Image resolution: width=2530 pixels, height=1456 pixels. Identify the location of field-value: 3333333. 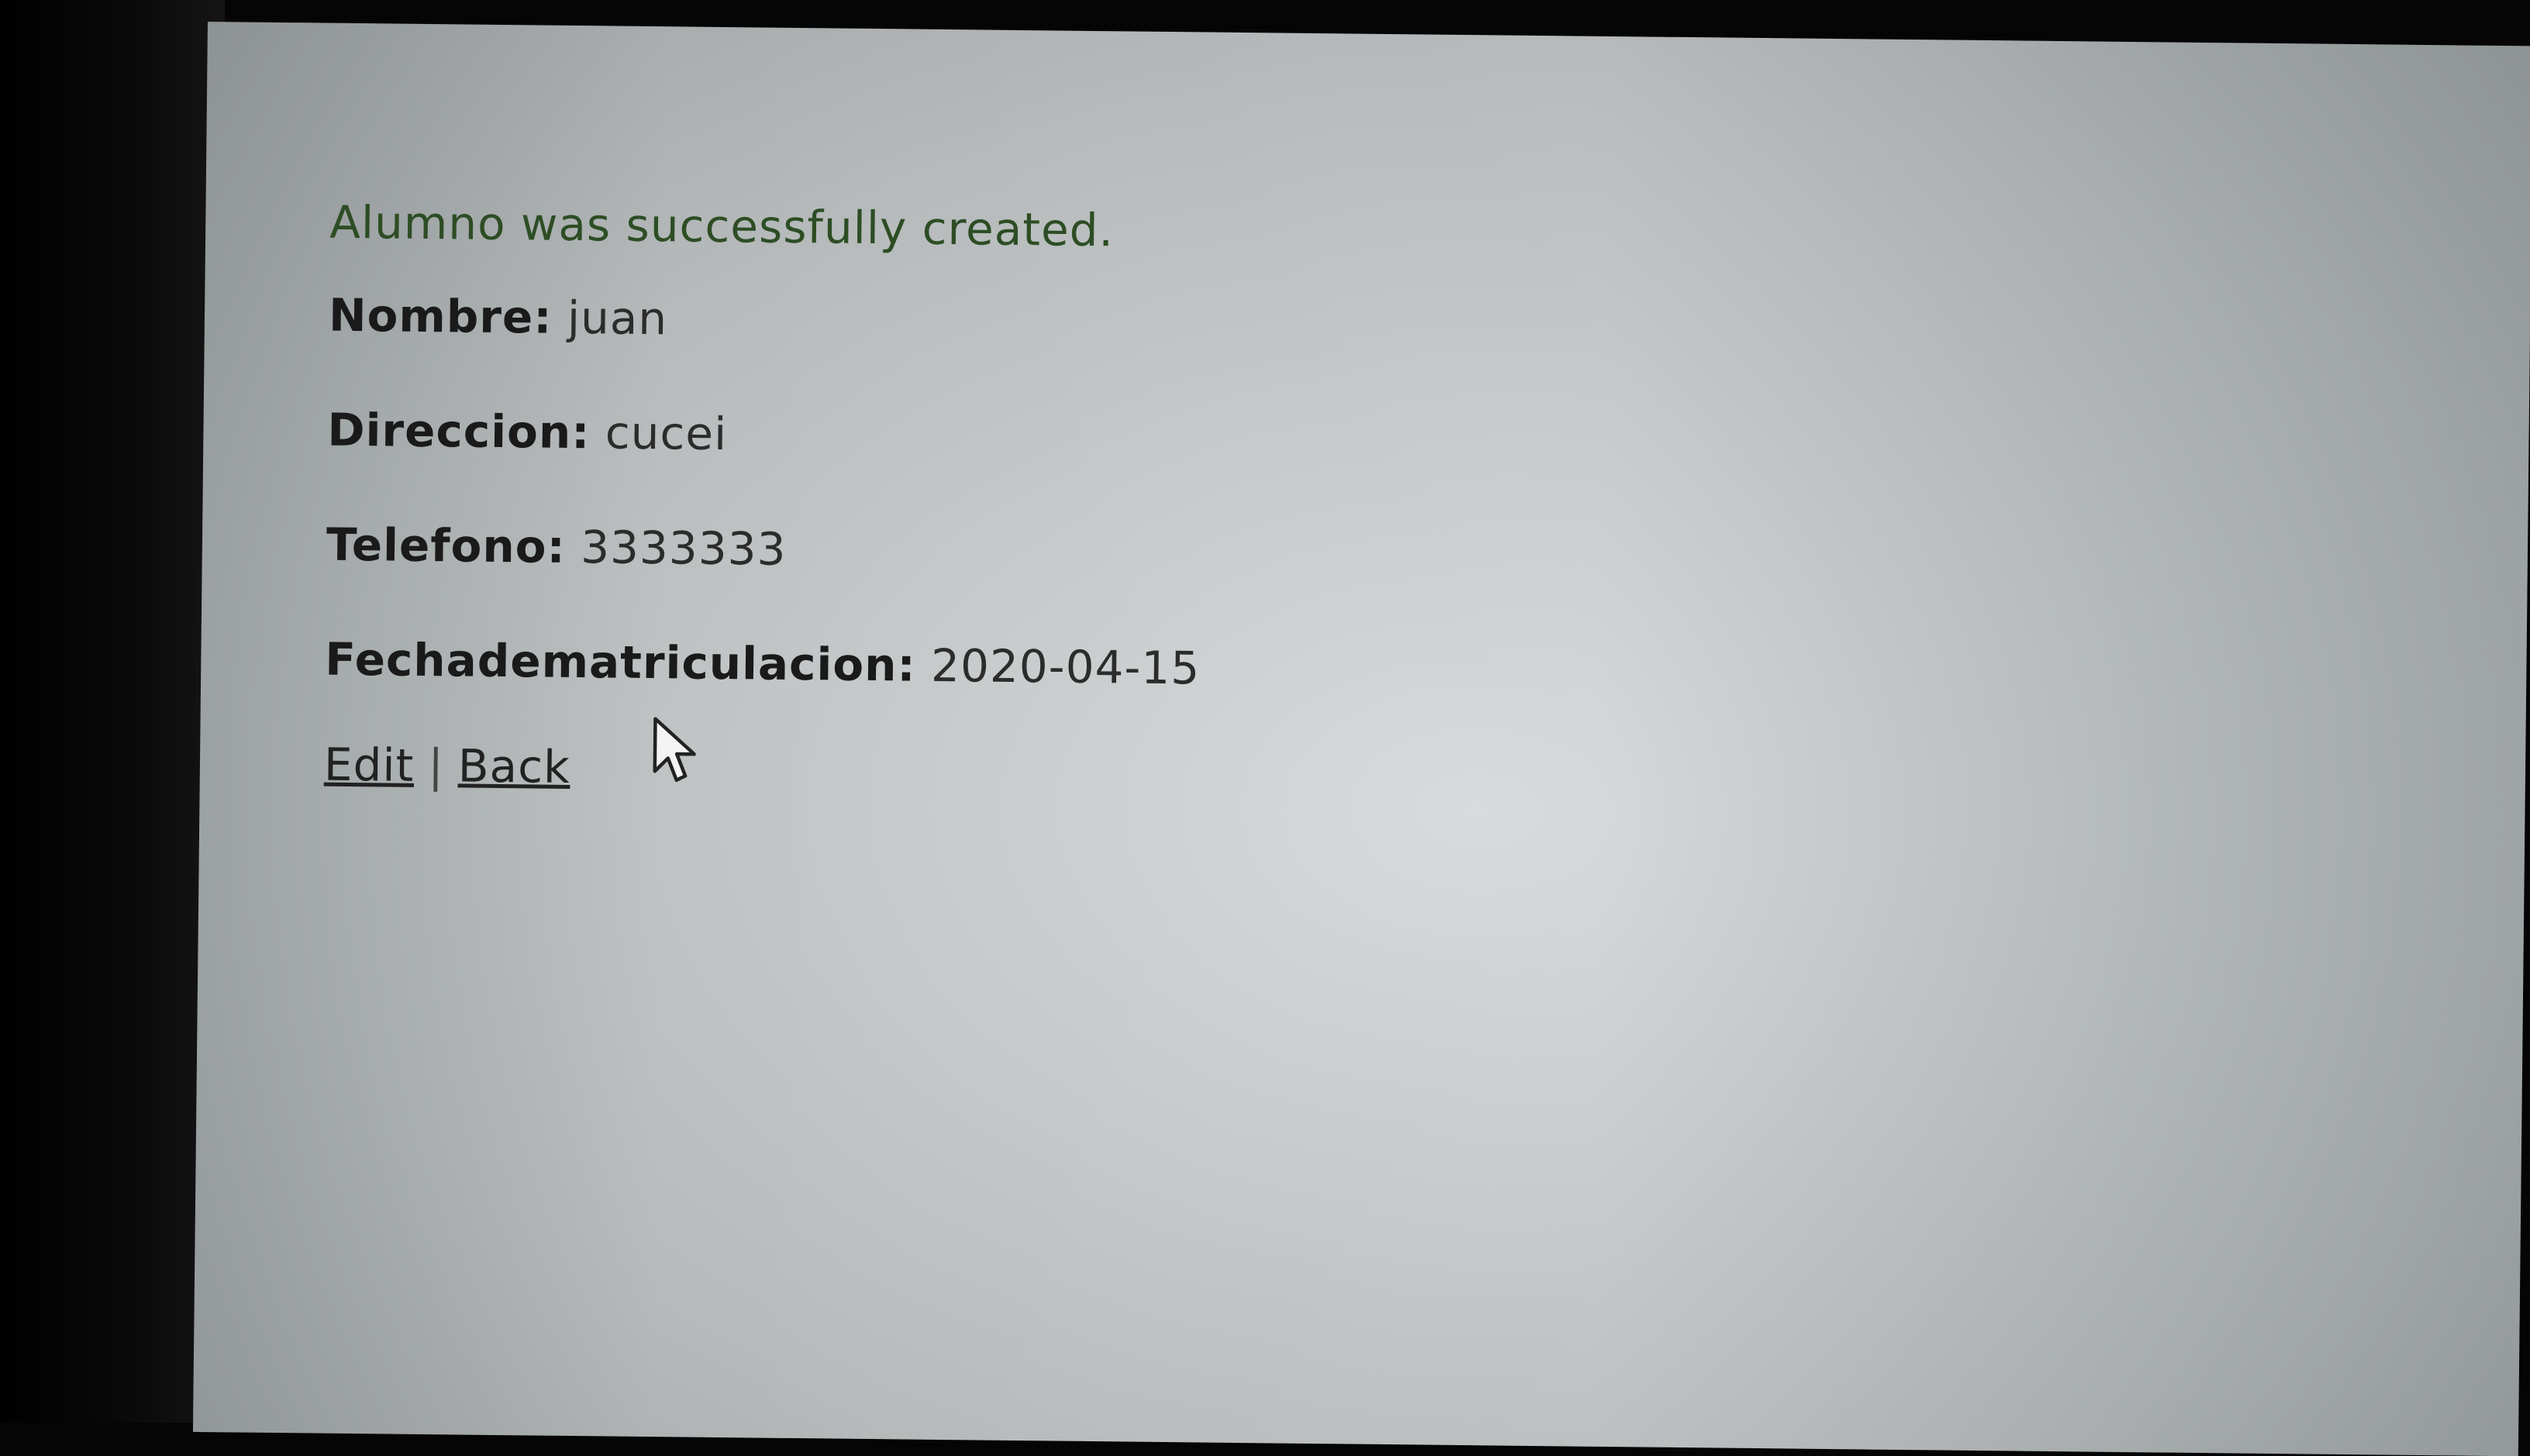
(683, 548).